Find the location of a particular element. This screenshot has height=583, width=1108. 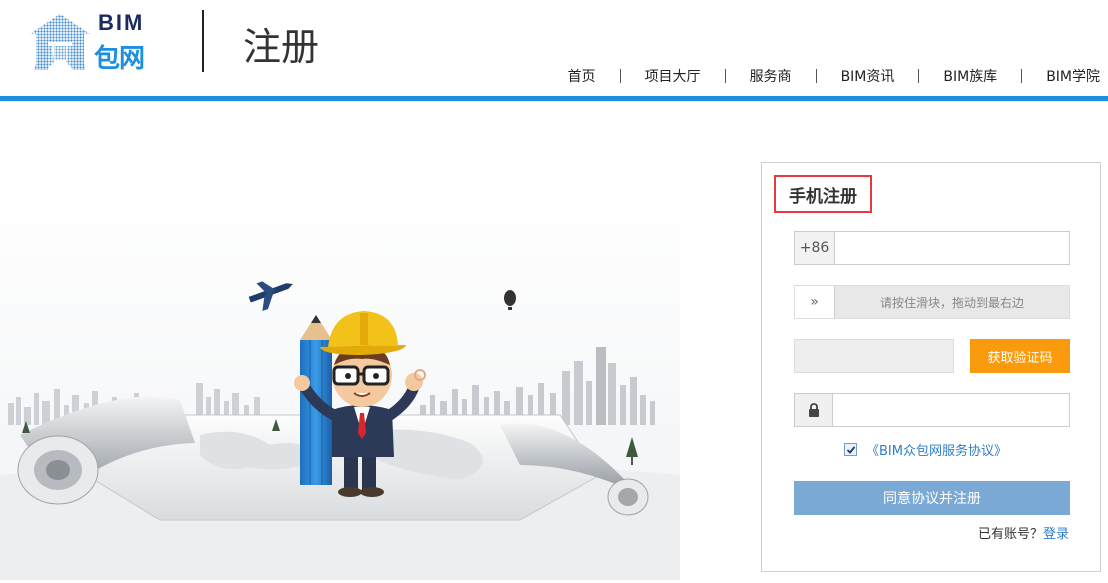

slider-hint: 请按住滑块，拖动到最右边 is located at coordinates (951, 302).